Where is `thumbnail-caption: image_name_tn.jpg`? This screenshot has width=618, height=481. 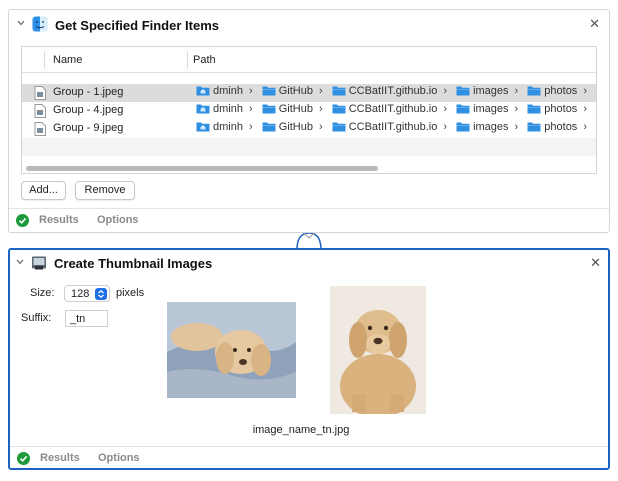
thumbnail-caption: image_name_tn.jpg is located at coordinates (301, 430).